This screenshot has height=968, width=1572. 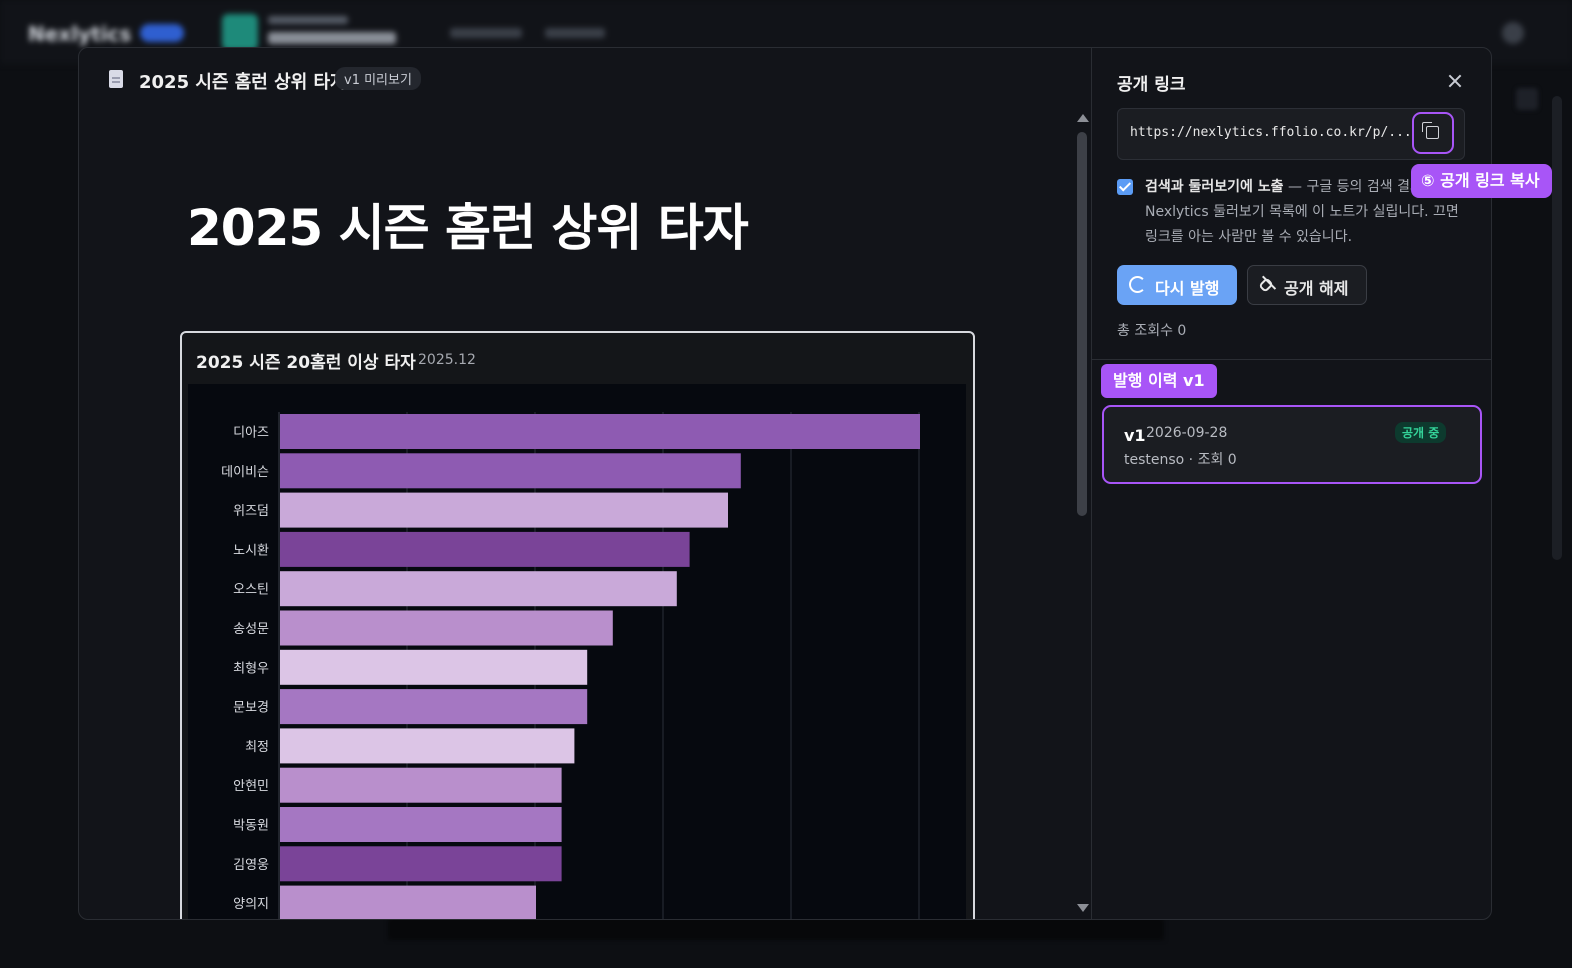 What do you see at coordinates (1481, 181) in the screenshot?
I see `copy-link-callout: ⑤ 공개 링크 복사` at bounding box center [1481, 181].